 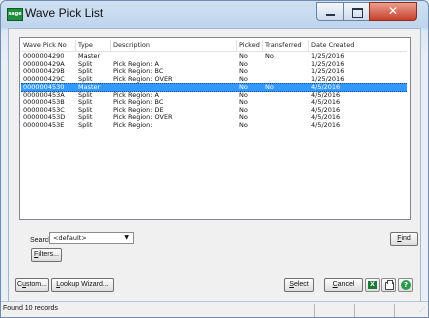 What do you see at coordinates (44, 78) in the screenshot?
I see `cell-wave-pick-no: 000000429C` at bounding box center [44, 78].